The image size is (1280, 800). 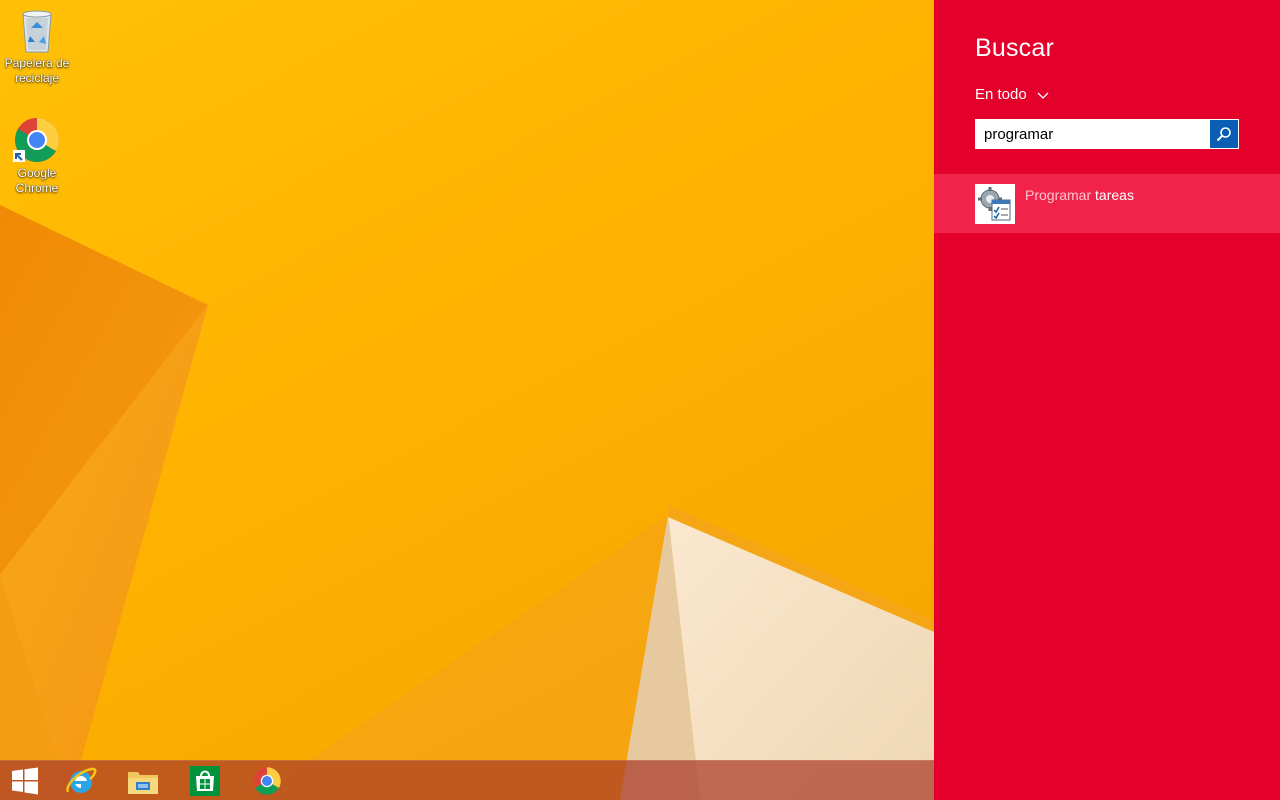 I want to click on file-explorer-button, so click(x=143, y=780).